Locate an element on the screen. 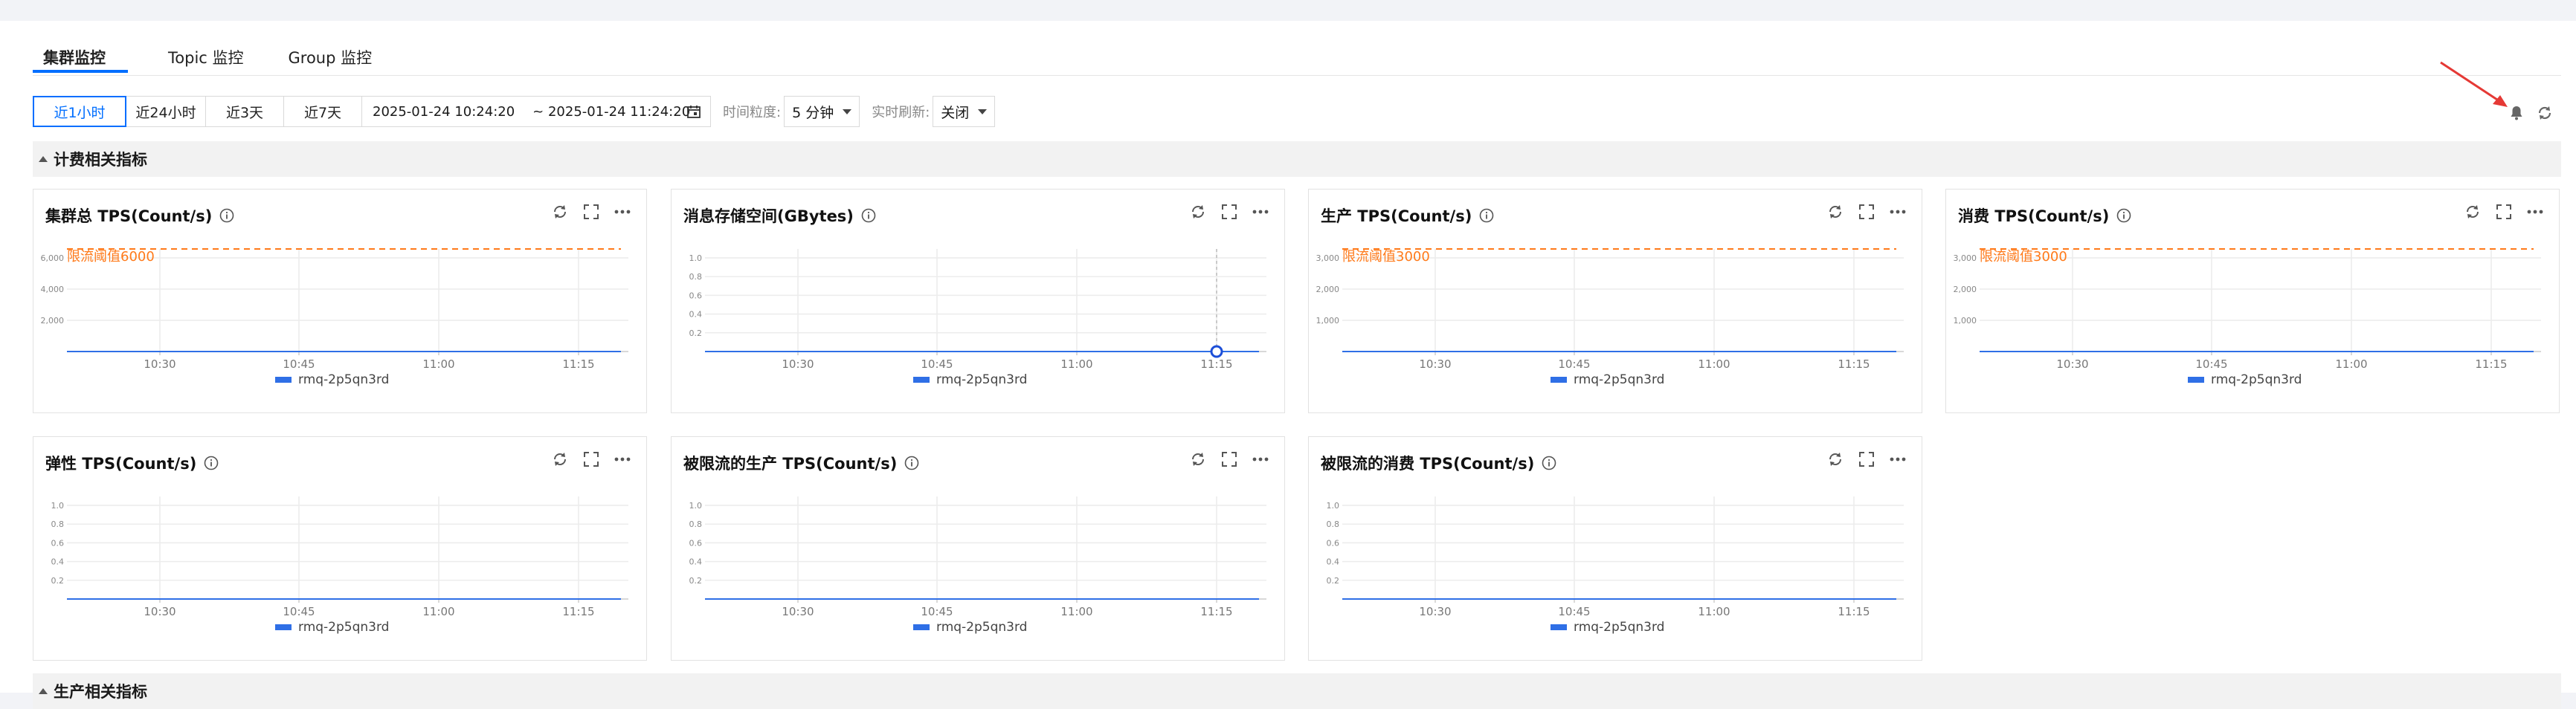 Image resolution: width=2576 pixels, height=709 pixels. range-24h-button: 近24小时 is located at coordinates (166, 111).